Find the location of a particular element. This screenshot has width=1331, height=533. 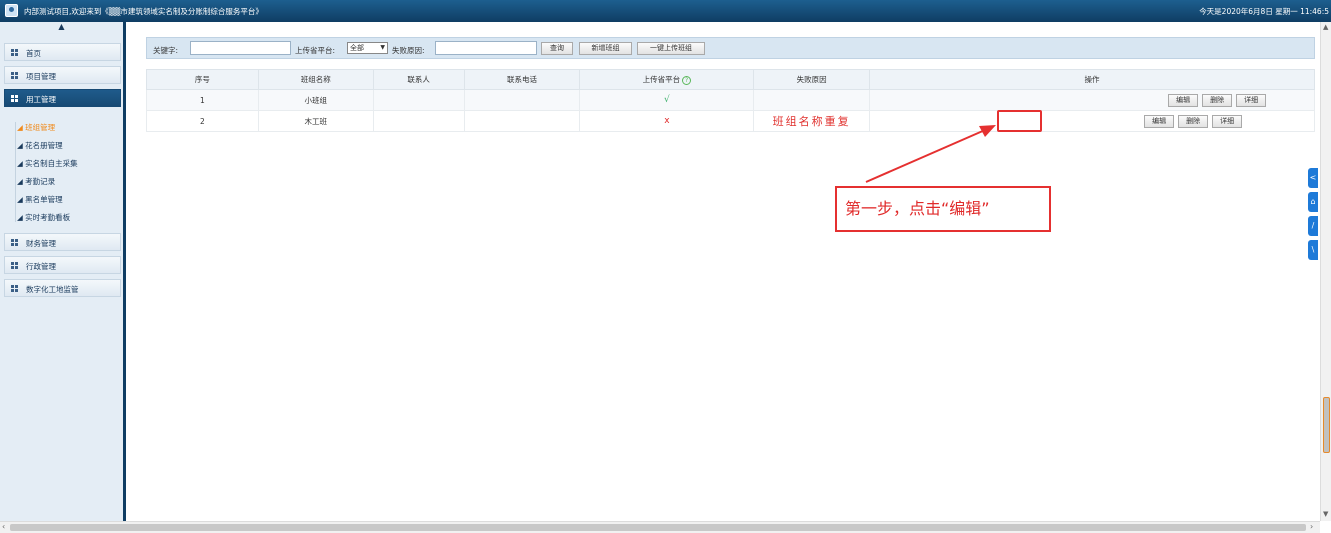

backslash-icon: \ is located at coordinates (1313, 250).